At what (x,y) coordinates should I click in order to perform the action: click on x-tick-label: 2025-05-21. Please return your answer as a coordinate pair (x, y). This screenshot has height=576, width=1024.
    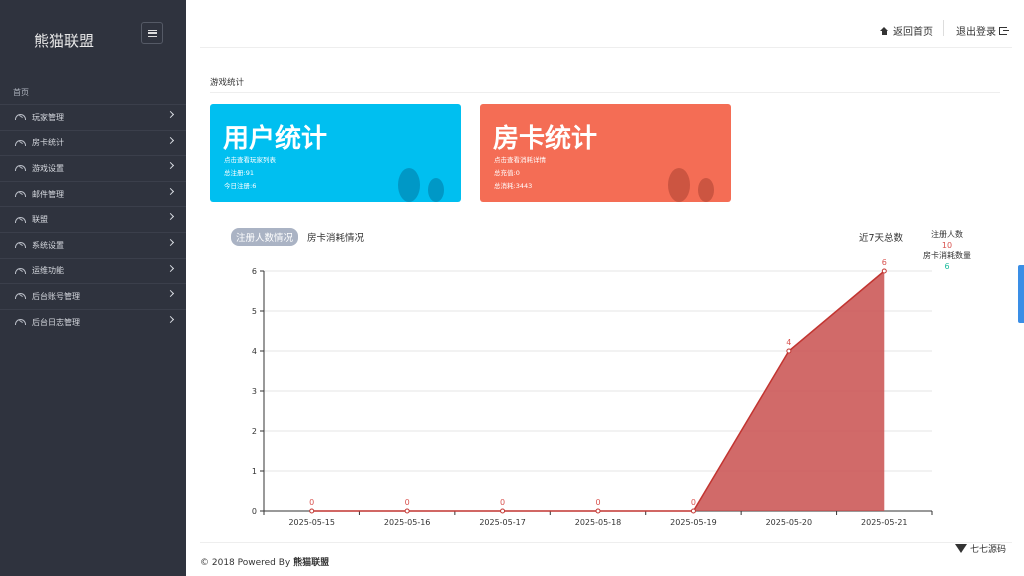
    Looking at the image, I should click on (884, 522).